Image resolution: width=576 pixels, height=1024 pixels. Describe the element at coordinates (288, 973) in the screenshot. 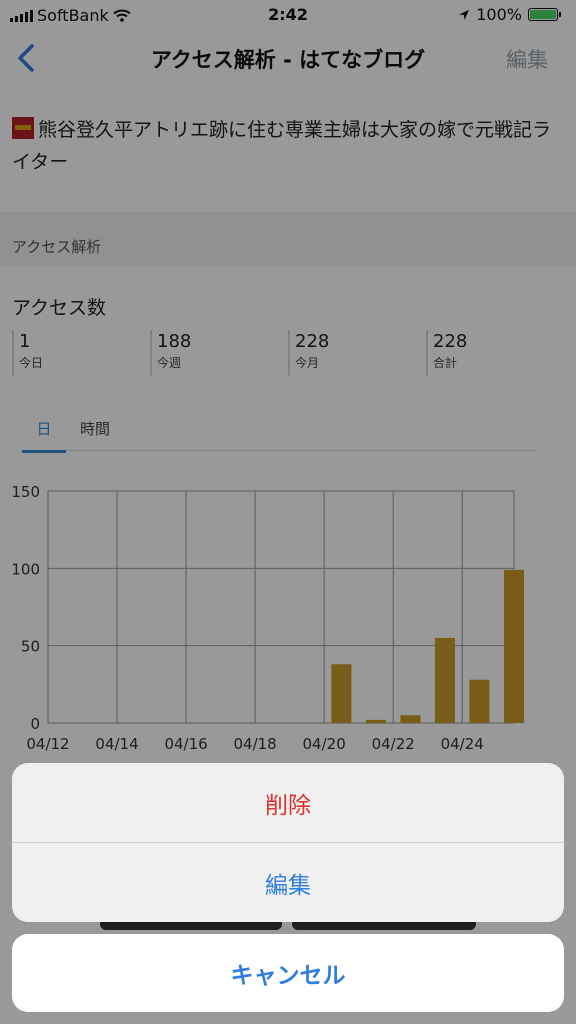

I see `cancel-button: キャンセル` at that location.